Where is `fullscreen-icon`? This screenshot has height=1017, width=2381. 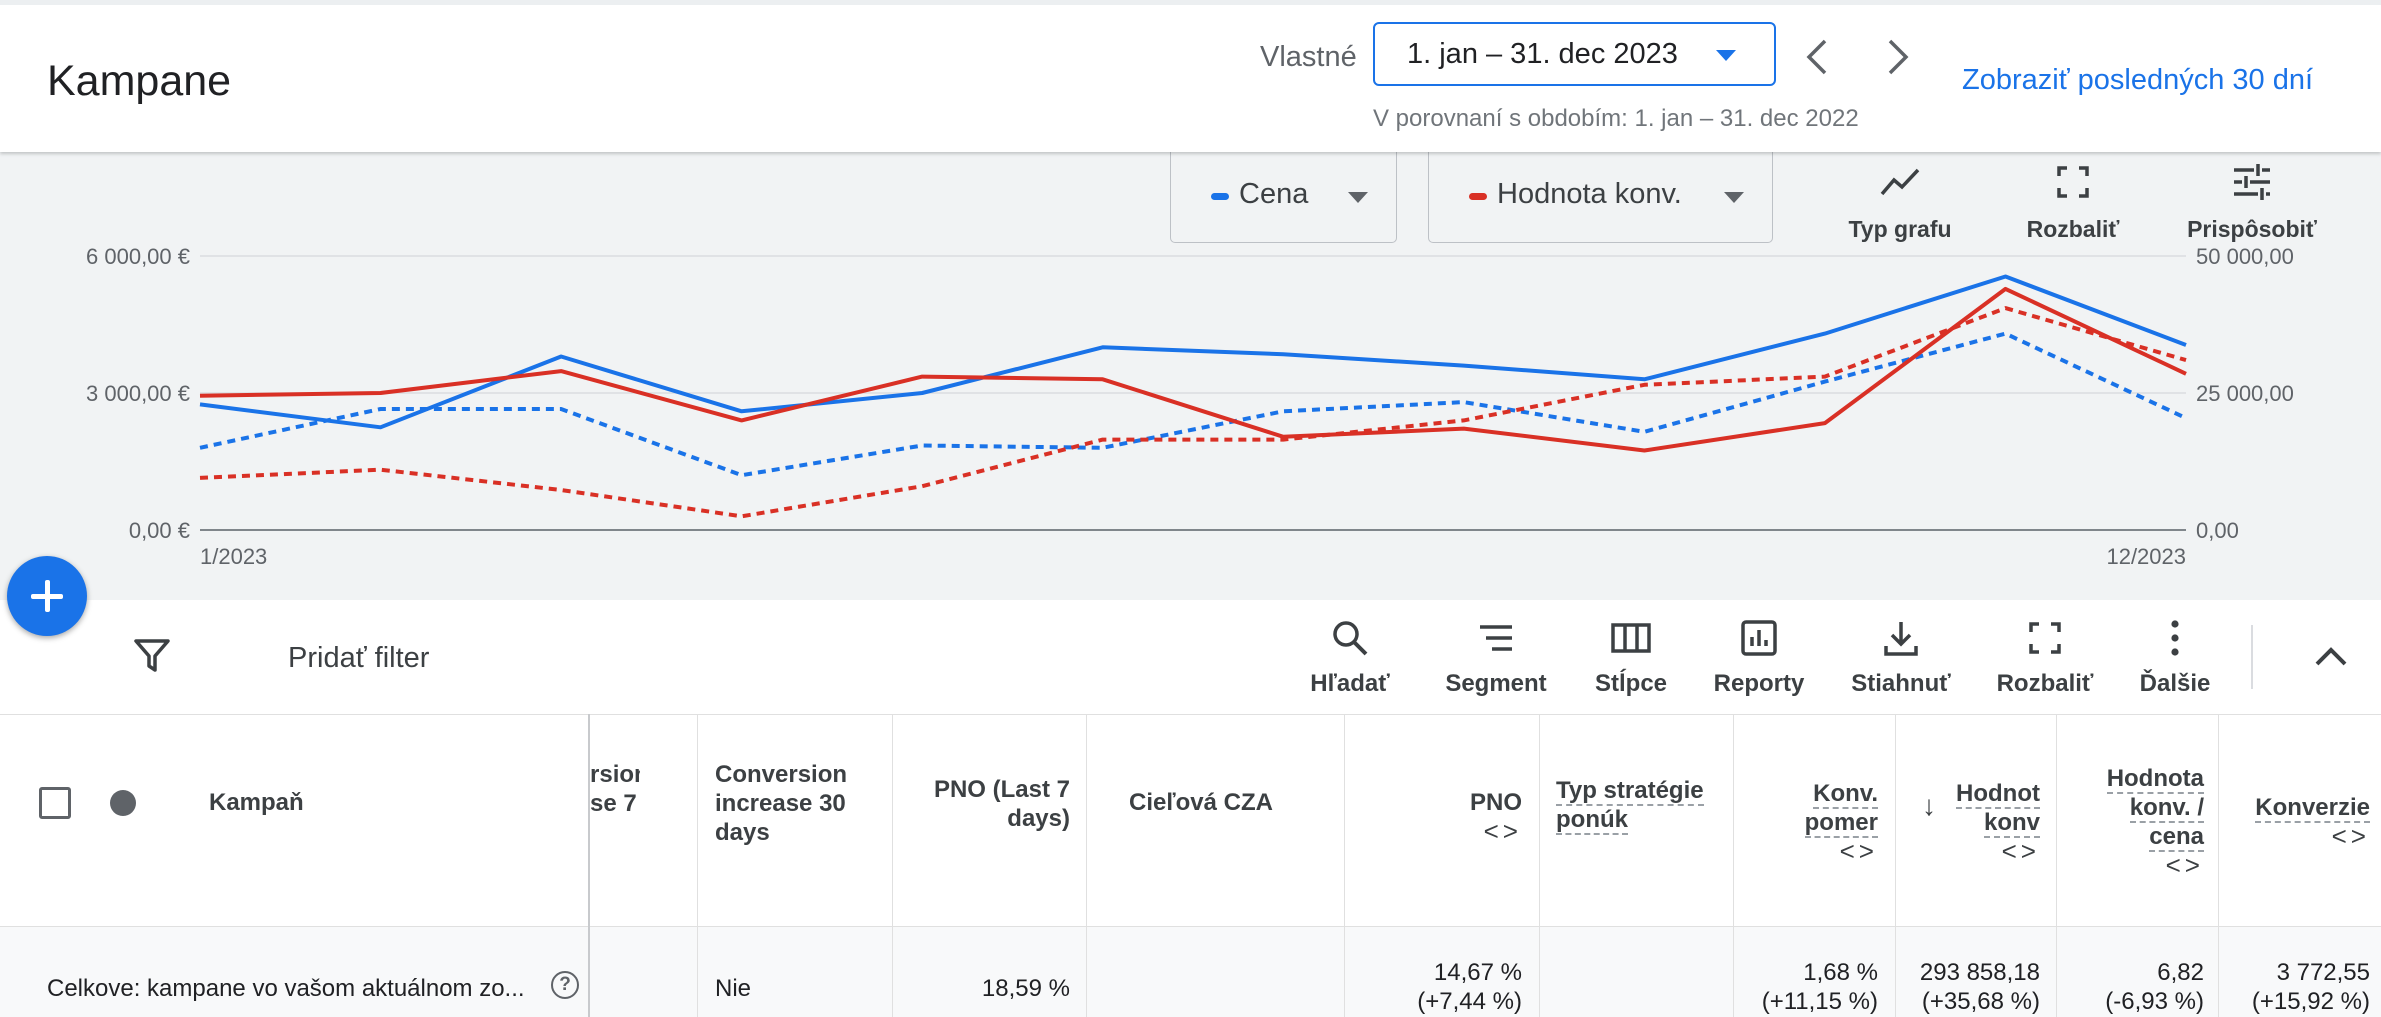
fullscreen-icon is located at coordinates (2045, 638).